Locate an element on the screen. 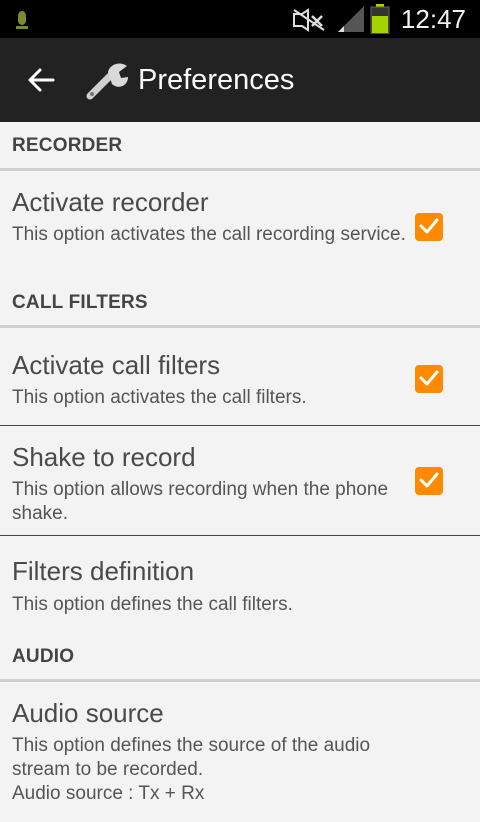  audio-source-value: Audio source : Tx + Rx is located at coordinates (108, 793).